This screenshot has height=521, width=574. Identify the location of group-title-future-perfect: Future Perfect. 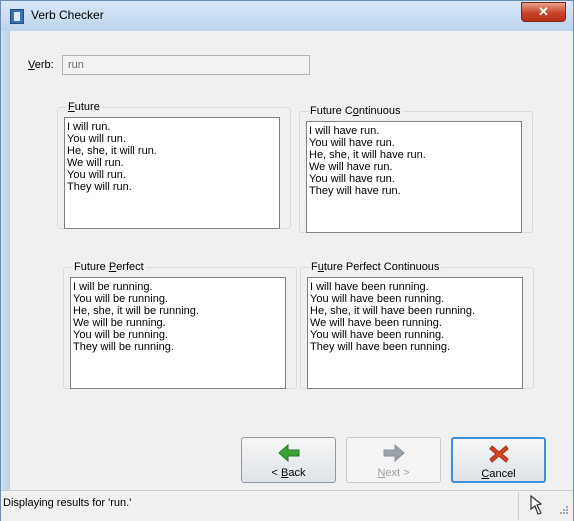
(109, 267).